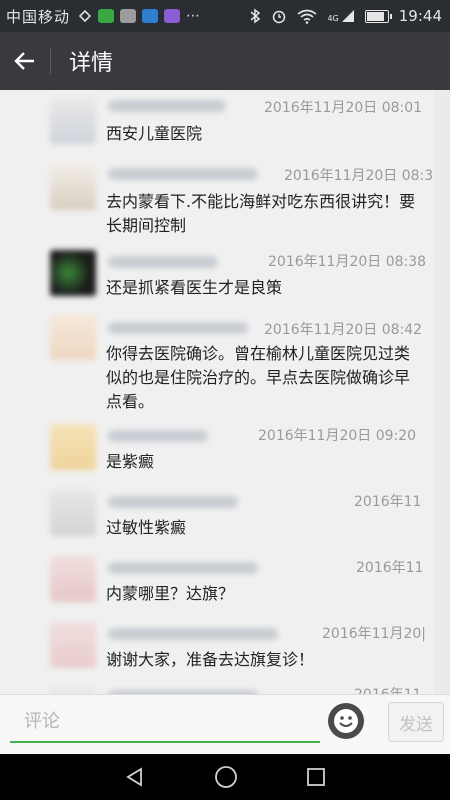  I want to click on comment-input, so click(165, 721).